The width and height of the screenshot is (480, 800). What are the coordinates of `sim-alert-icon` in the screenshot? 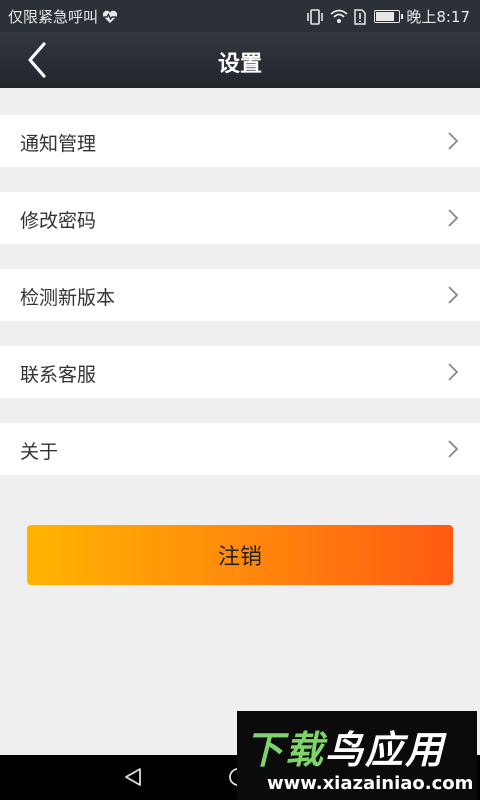 It's located at (360, 16).